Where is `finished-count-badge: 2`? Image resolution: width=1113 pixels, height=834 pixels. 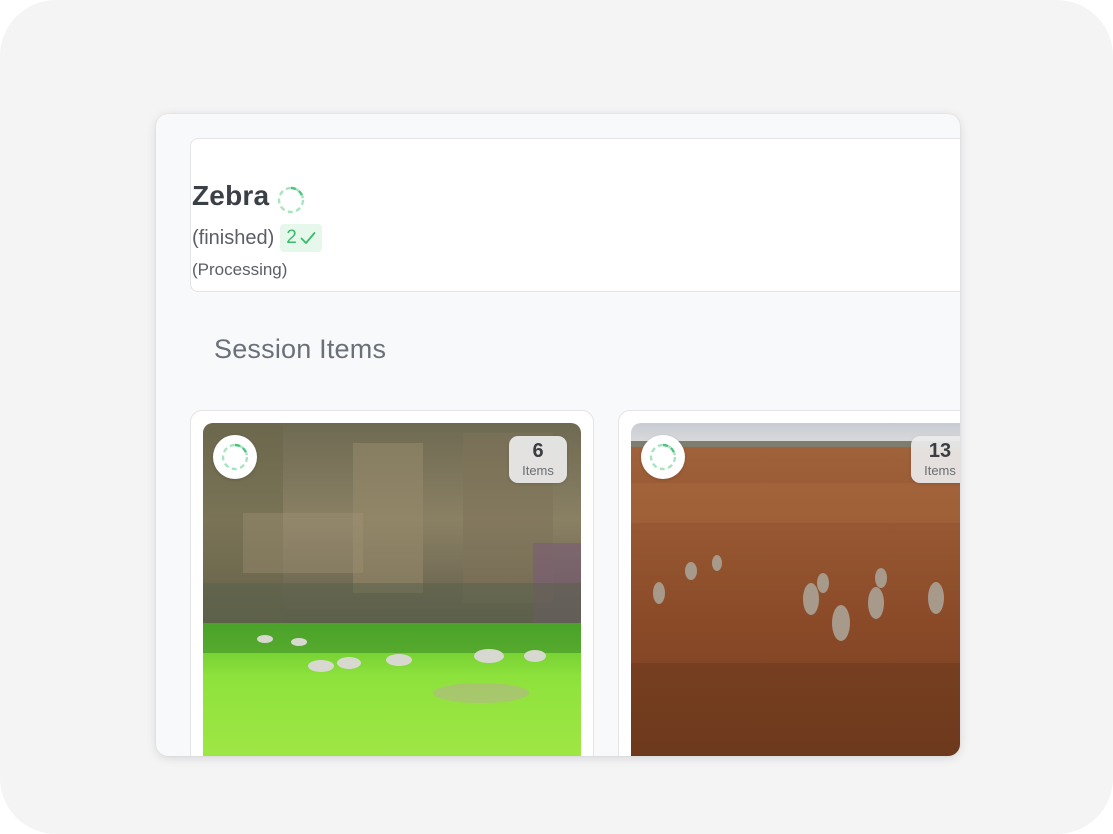
finished-count-badge: 2 is located at coordinates (301, 238).